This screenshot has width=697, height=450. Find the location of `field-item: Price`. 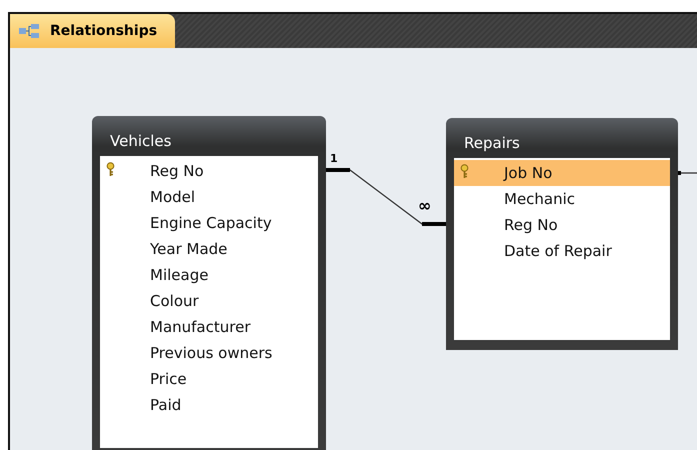

field-item: Price is located at coordinates (209, 379).